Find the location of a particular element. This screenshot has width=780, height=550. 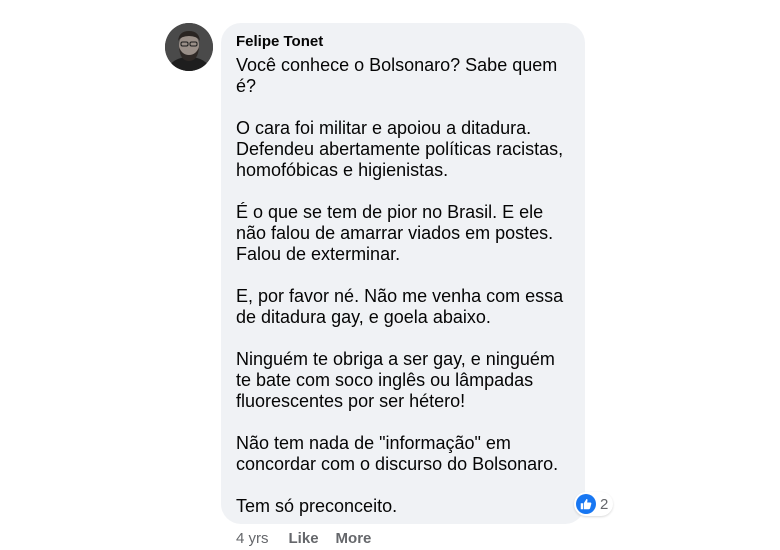

like-icon is located at coordinates (586, 504).